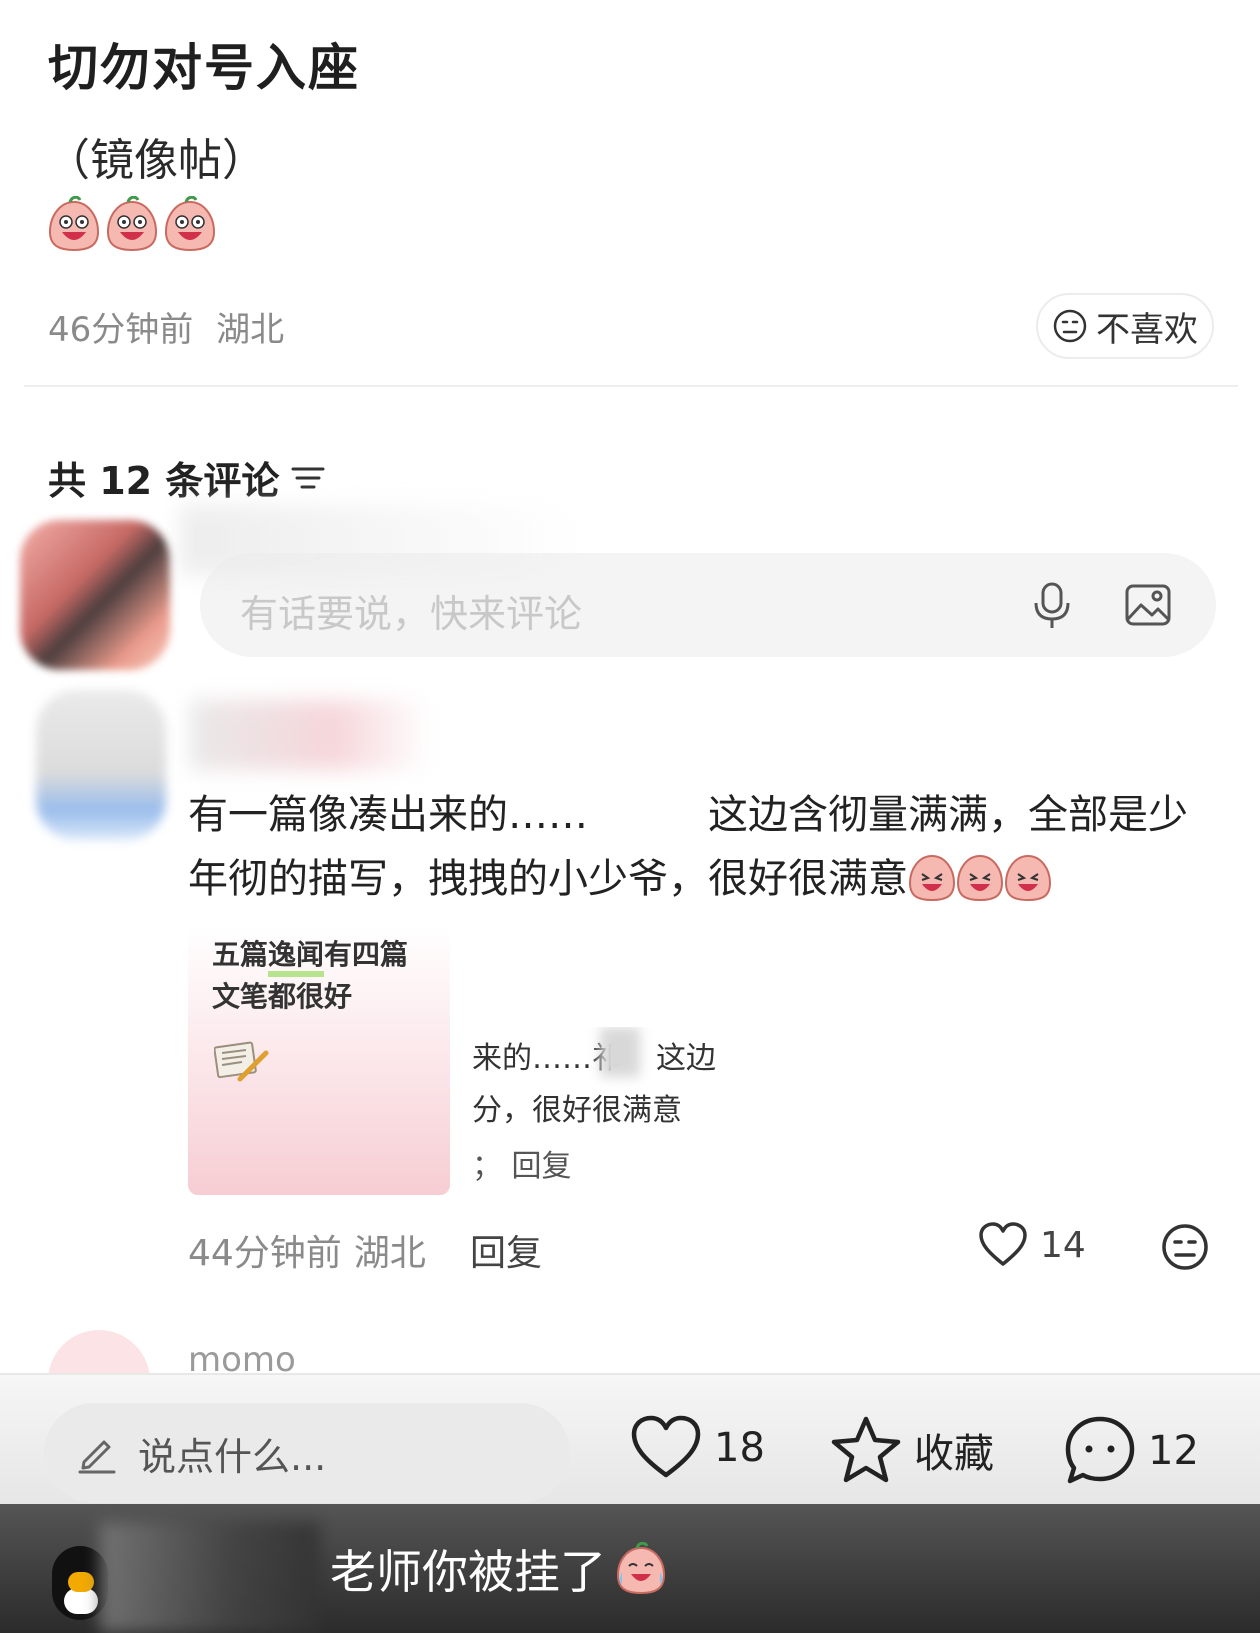  Describe the element at coordinates (1100, 1450) in the screenshot. I see `chat-bubble-icon` at that location.